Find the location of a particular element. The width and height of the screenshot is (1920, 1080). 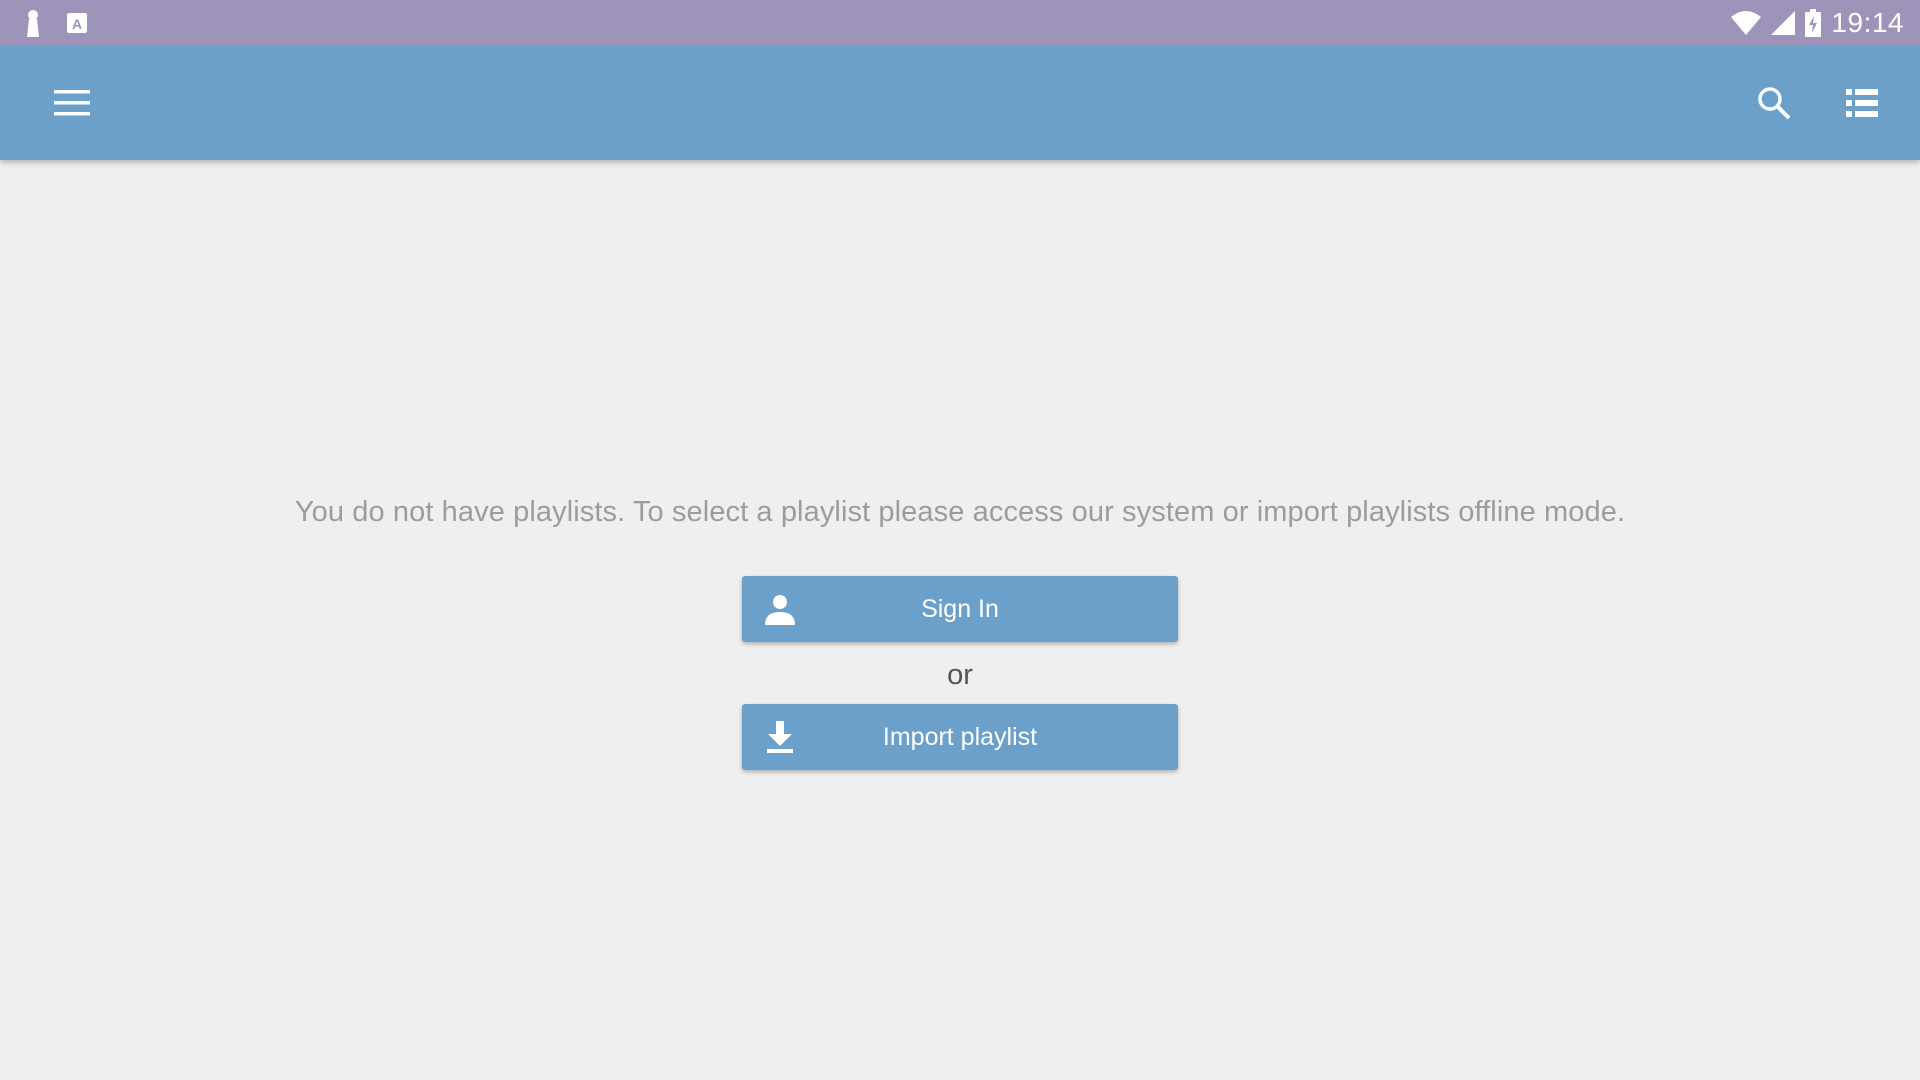

sign-in-button: Sign In is located at coordinates (960, 609).